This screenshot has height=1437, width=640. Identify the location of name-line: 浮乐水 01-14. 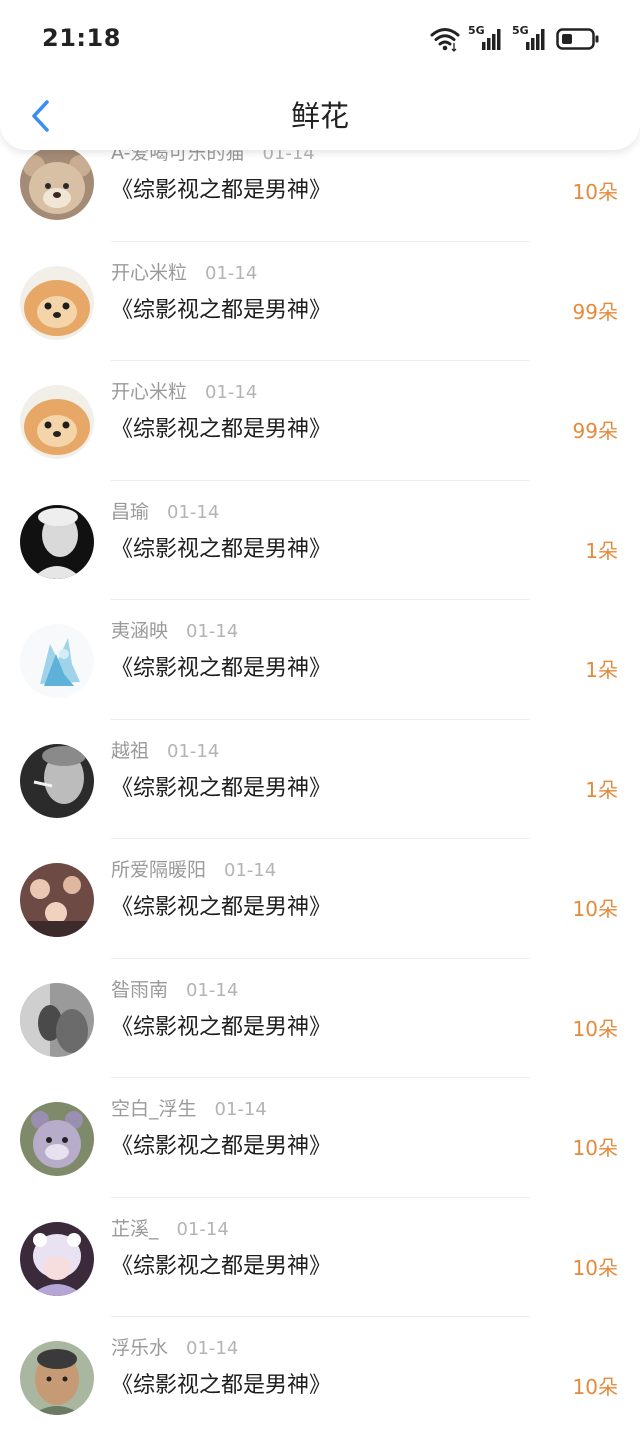
(174, 1346).